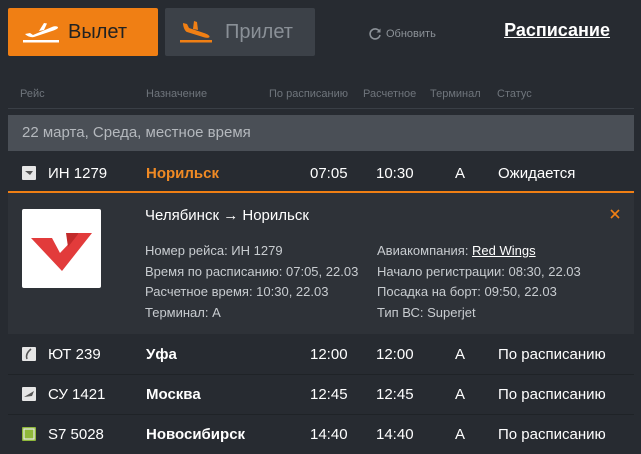 This screenshot has width=641, height=454. Describe the element at coordinates (61, 248) in the screenshot. I see `red-wings-logo` at that location.